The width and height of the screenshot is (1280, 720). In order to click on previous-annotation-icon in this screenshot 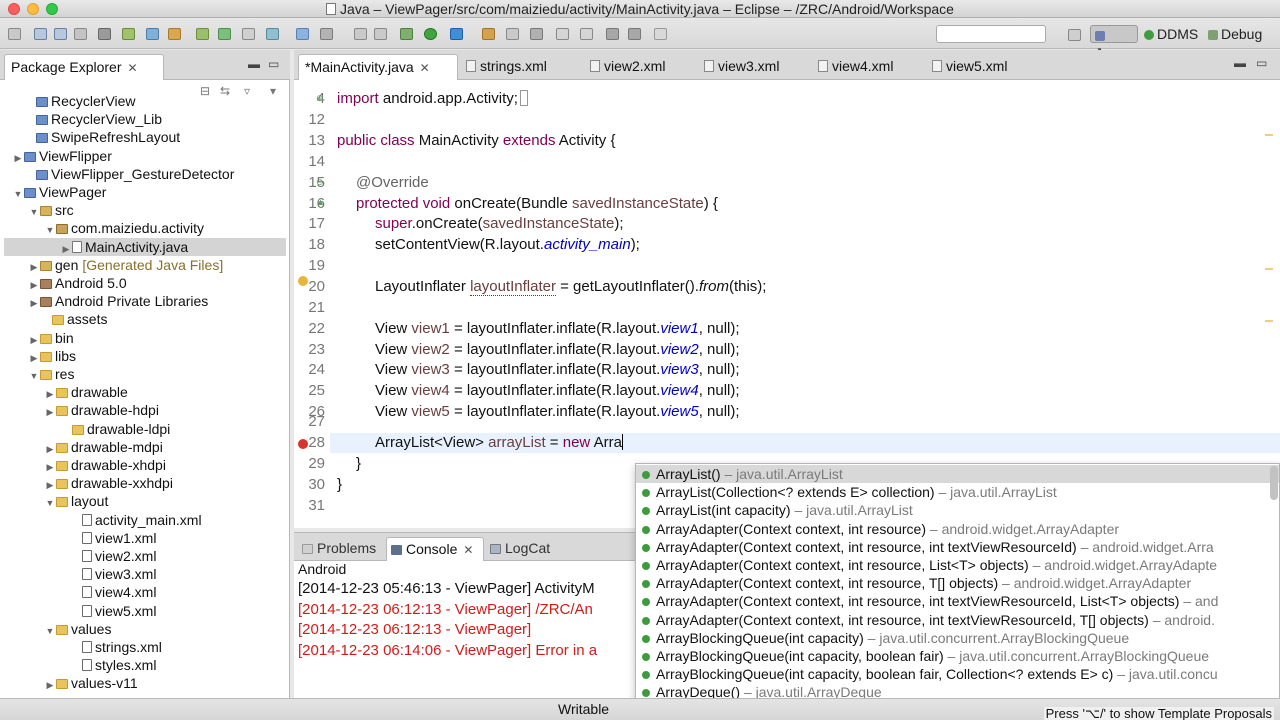, I will do `click(586, 34)`.